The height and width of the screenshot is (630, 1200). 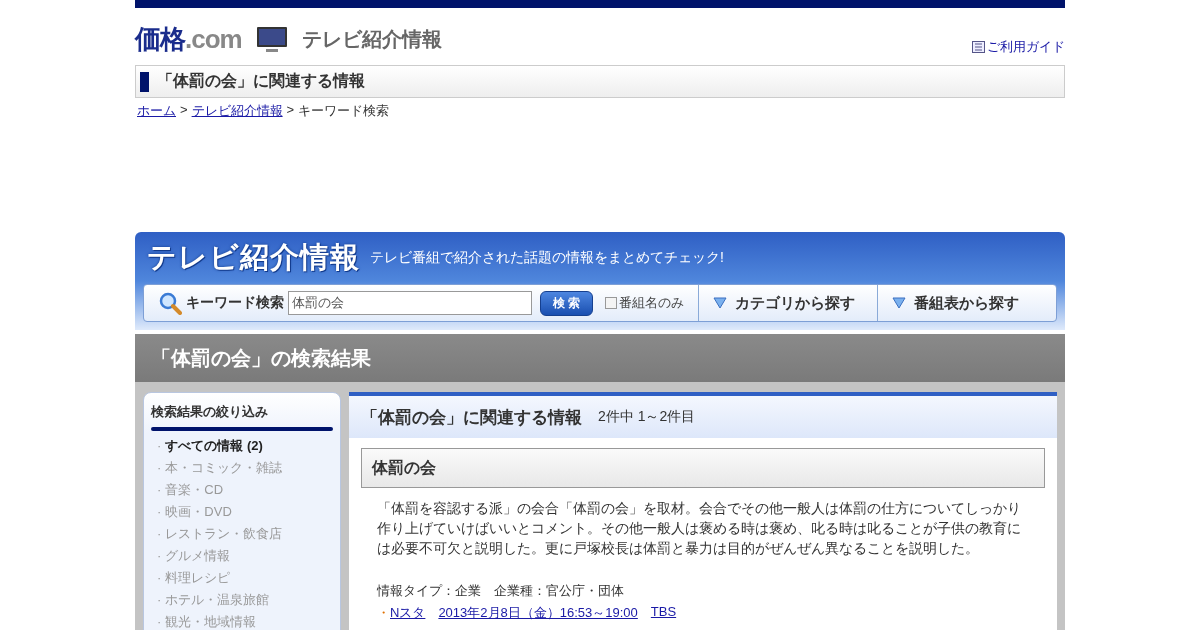 What do you see at coordinates (788, 303) in the screenshot?
I see `category-button: カテゴリから探す` at bounding box center [788, 303].